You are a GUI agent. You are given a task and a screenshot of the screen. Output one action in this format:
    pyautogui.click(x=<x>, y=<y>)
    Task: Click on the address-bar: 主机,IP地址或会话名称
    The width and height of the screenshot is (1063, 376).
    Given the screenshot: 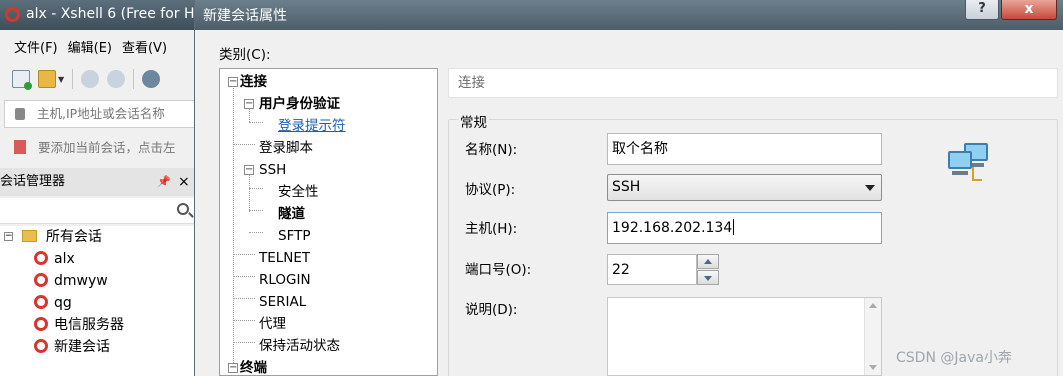 What is the action you would take?
    pyautogui.click(x=102, y=114)
    